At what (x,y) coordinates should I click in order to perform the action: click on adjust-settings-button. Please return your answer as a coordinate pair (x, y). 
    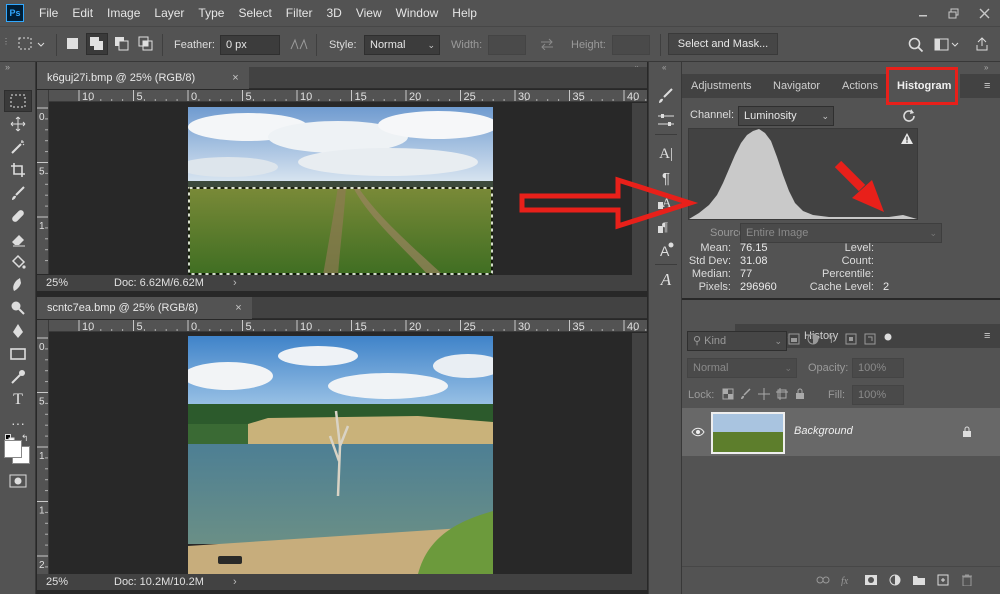
    Looking at the image, I should click on (666, 120).